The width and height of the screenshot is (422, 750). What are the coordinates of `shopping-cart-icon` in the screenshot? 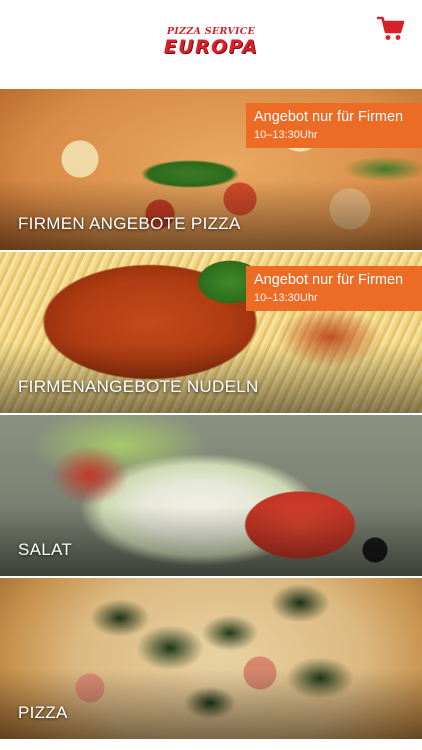 It's located at (390, 29).